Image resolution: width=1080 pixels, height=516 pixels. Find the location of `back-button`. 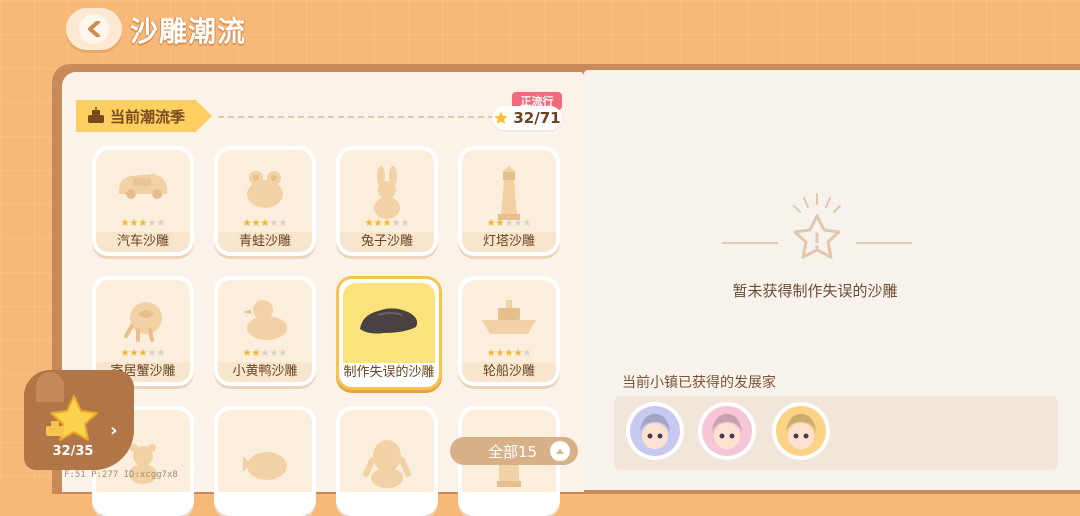

back-button is located at coordinates (94, 29).